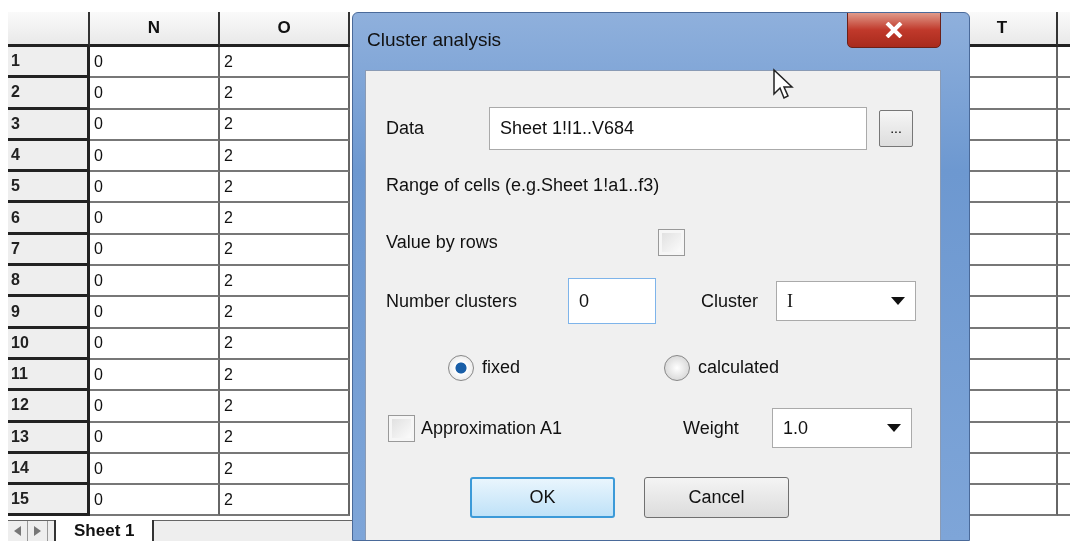 This screenshot has height=541, width=1070. Describe the element at coordinates (49, 407) in the screenshot. I see `row-header: 12` at that location.